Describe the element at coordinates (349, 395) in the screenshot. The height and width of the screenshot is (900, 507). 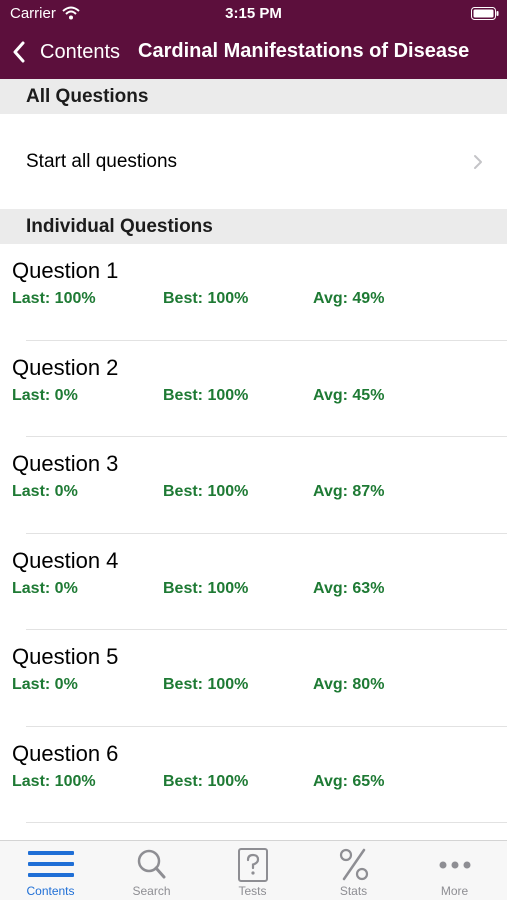
I see `average-score: Avg: 45%` at that location.